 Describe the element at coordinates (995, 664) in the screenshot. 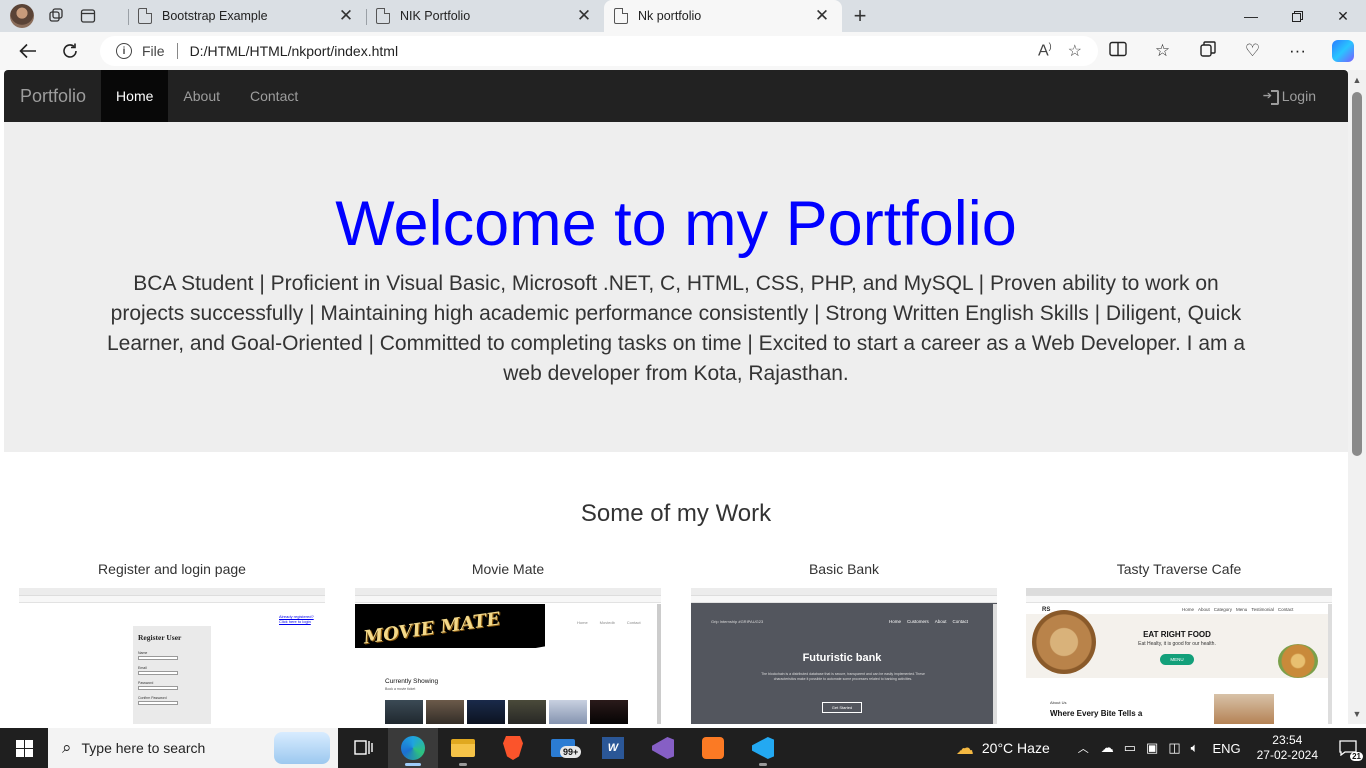

I see `thumb-scrollbar` at that location.